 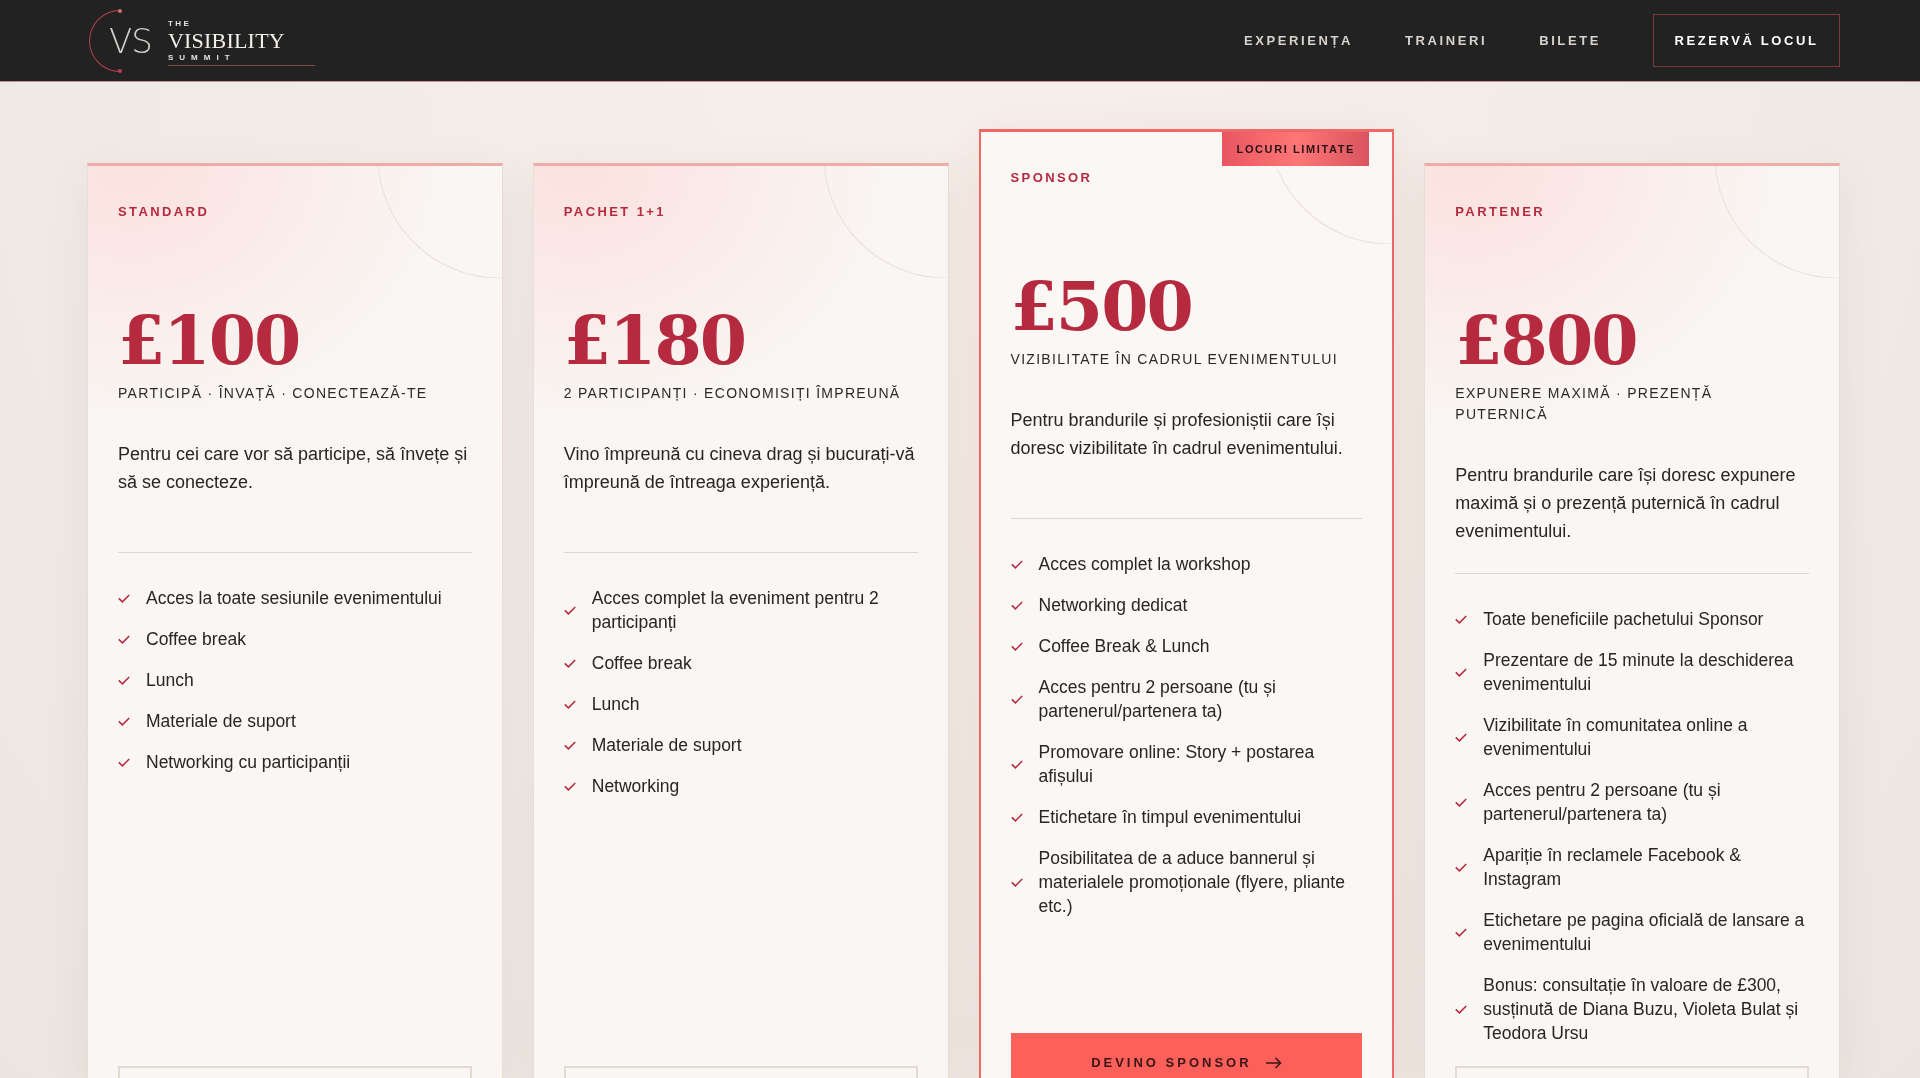 I want to click on feature-text: Vizibilitate în comunitatea online a evenimentului, so click(x=1616, y=737).